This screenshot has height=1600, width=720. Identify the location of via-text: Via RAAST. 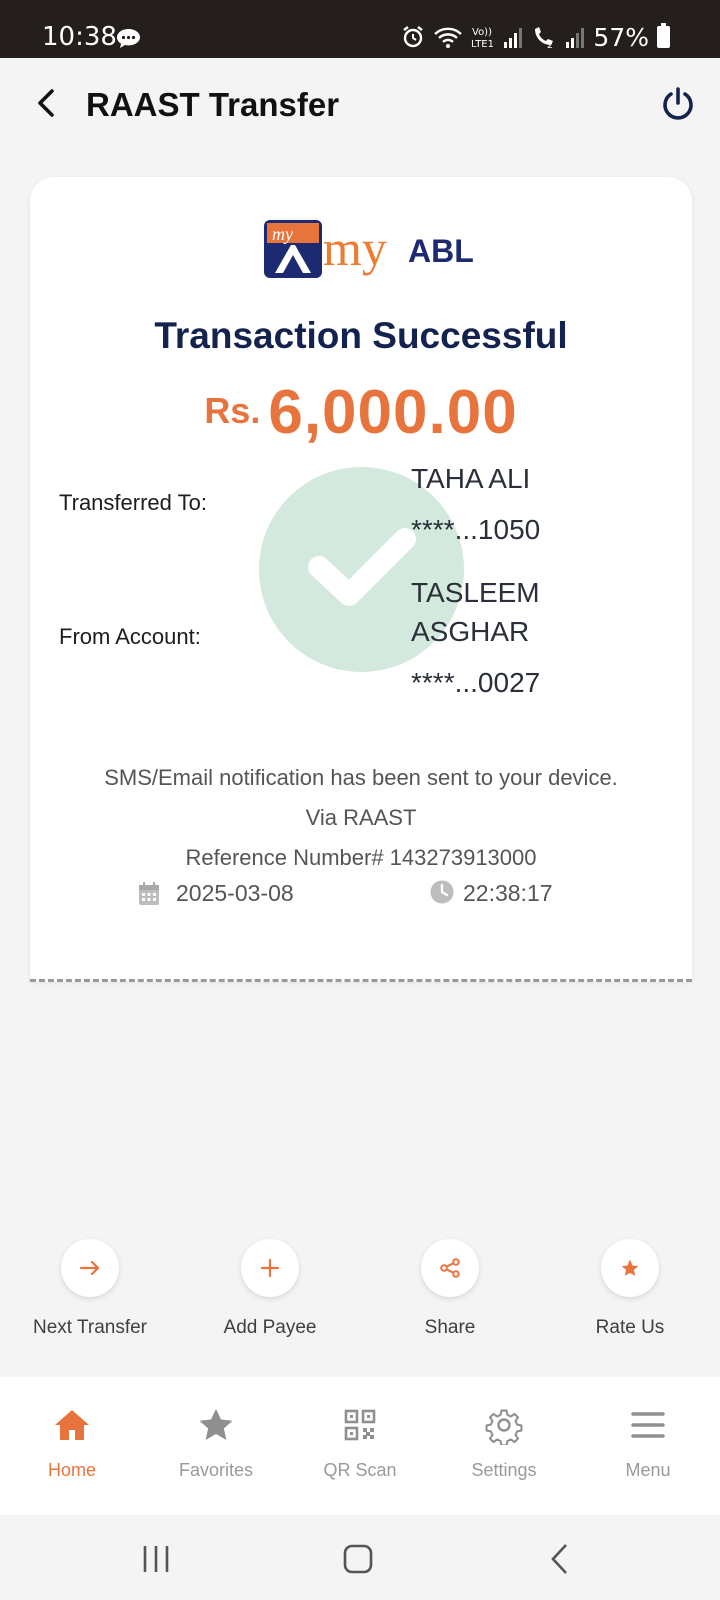
(361, 817).